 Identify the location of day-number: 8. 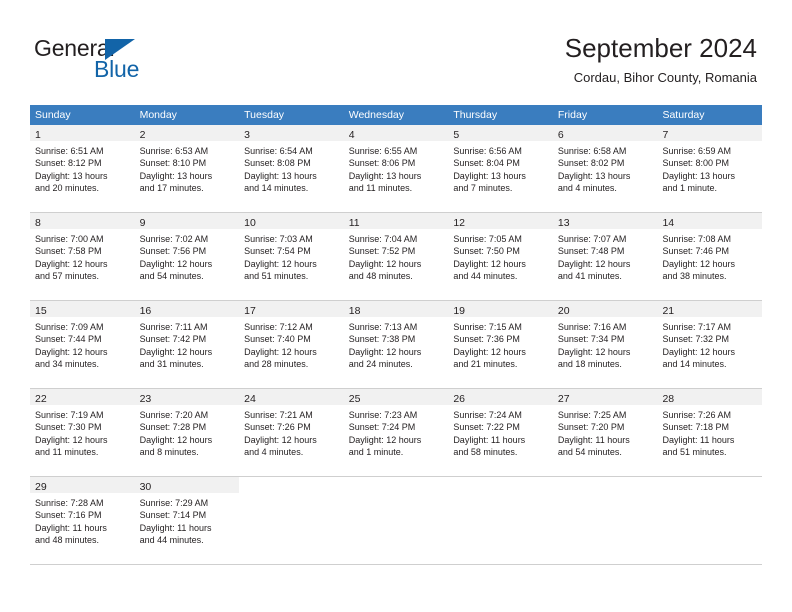
(38, 223).